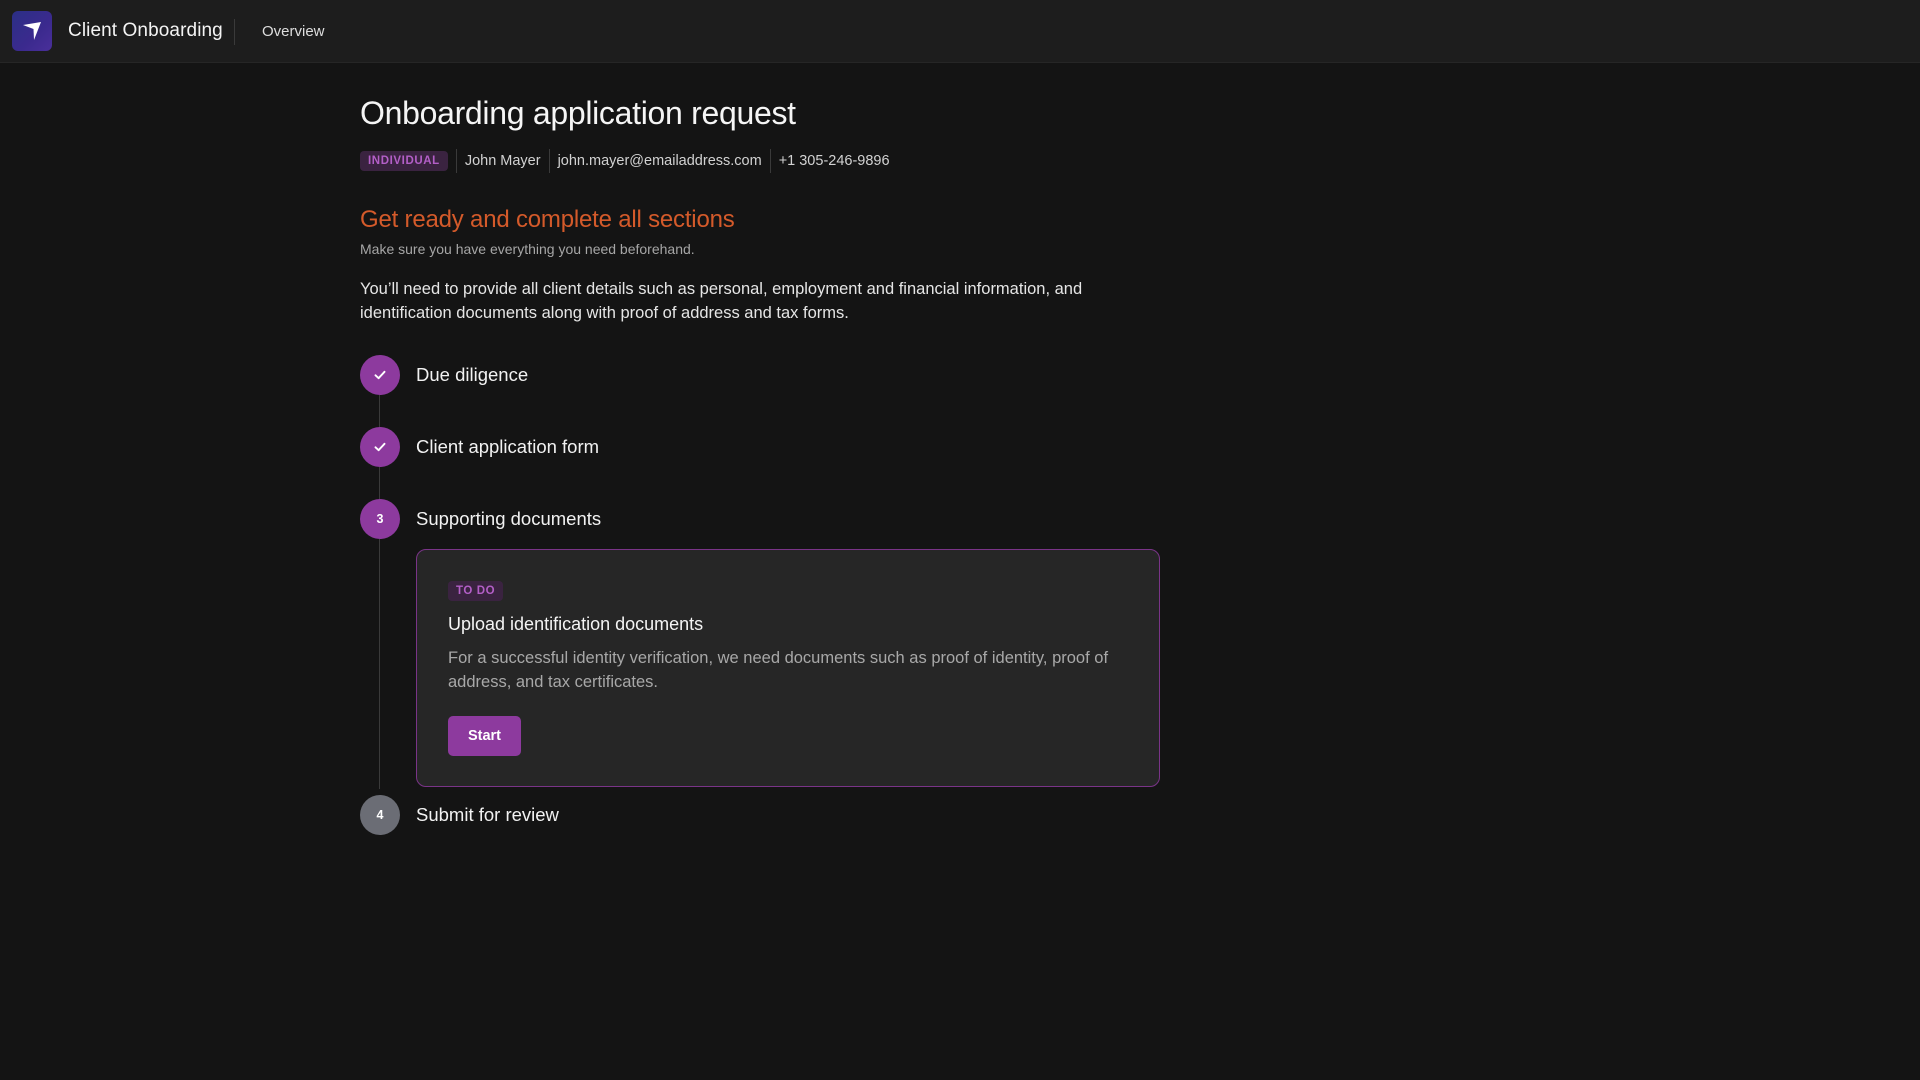 This screenshot has width=1920, height=1080. Describe the element at coordinates (509, 518) in the screenshot. I see `step-label: Supporting documents` at that location.